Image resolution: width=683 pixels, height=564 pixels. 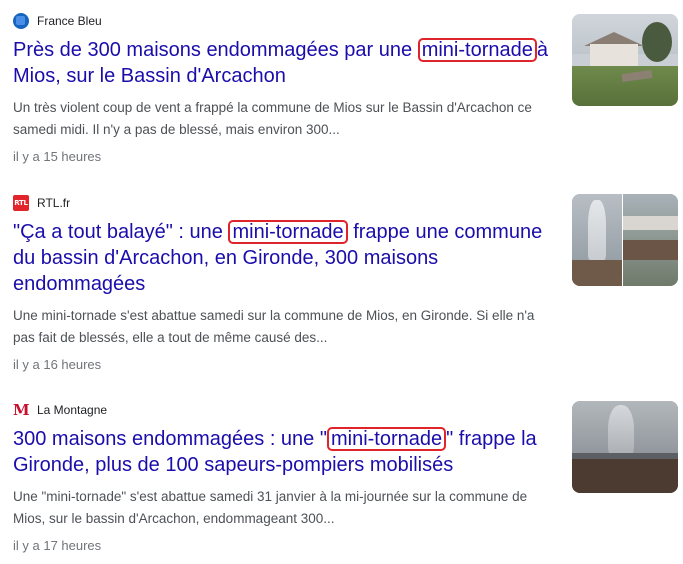 I want to click on source-name: La Montagne, so click(x=72, y=410).